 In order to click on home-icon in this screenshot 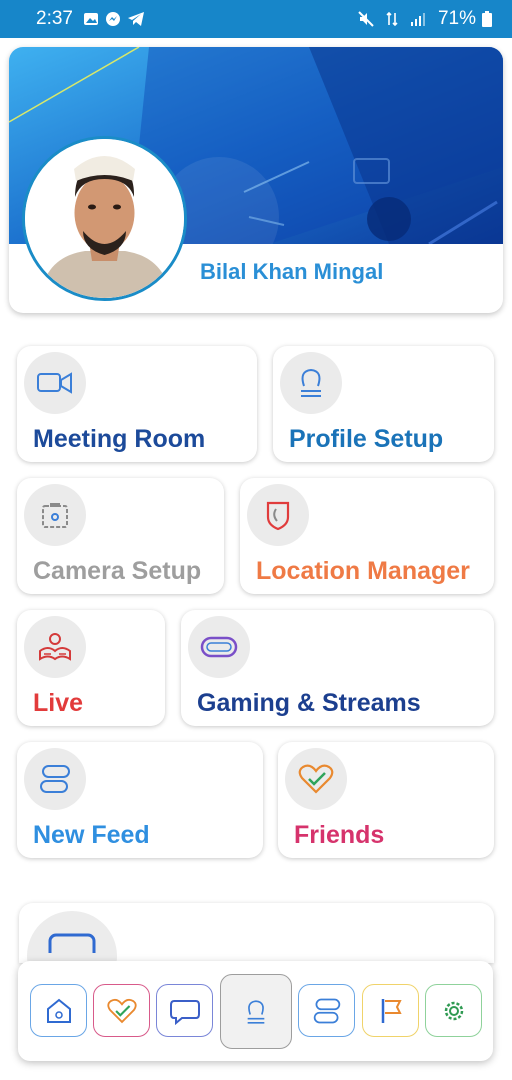, I will do `click(58, 1010)`.